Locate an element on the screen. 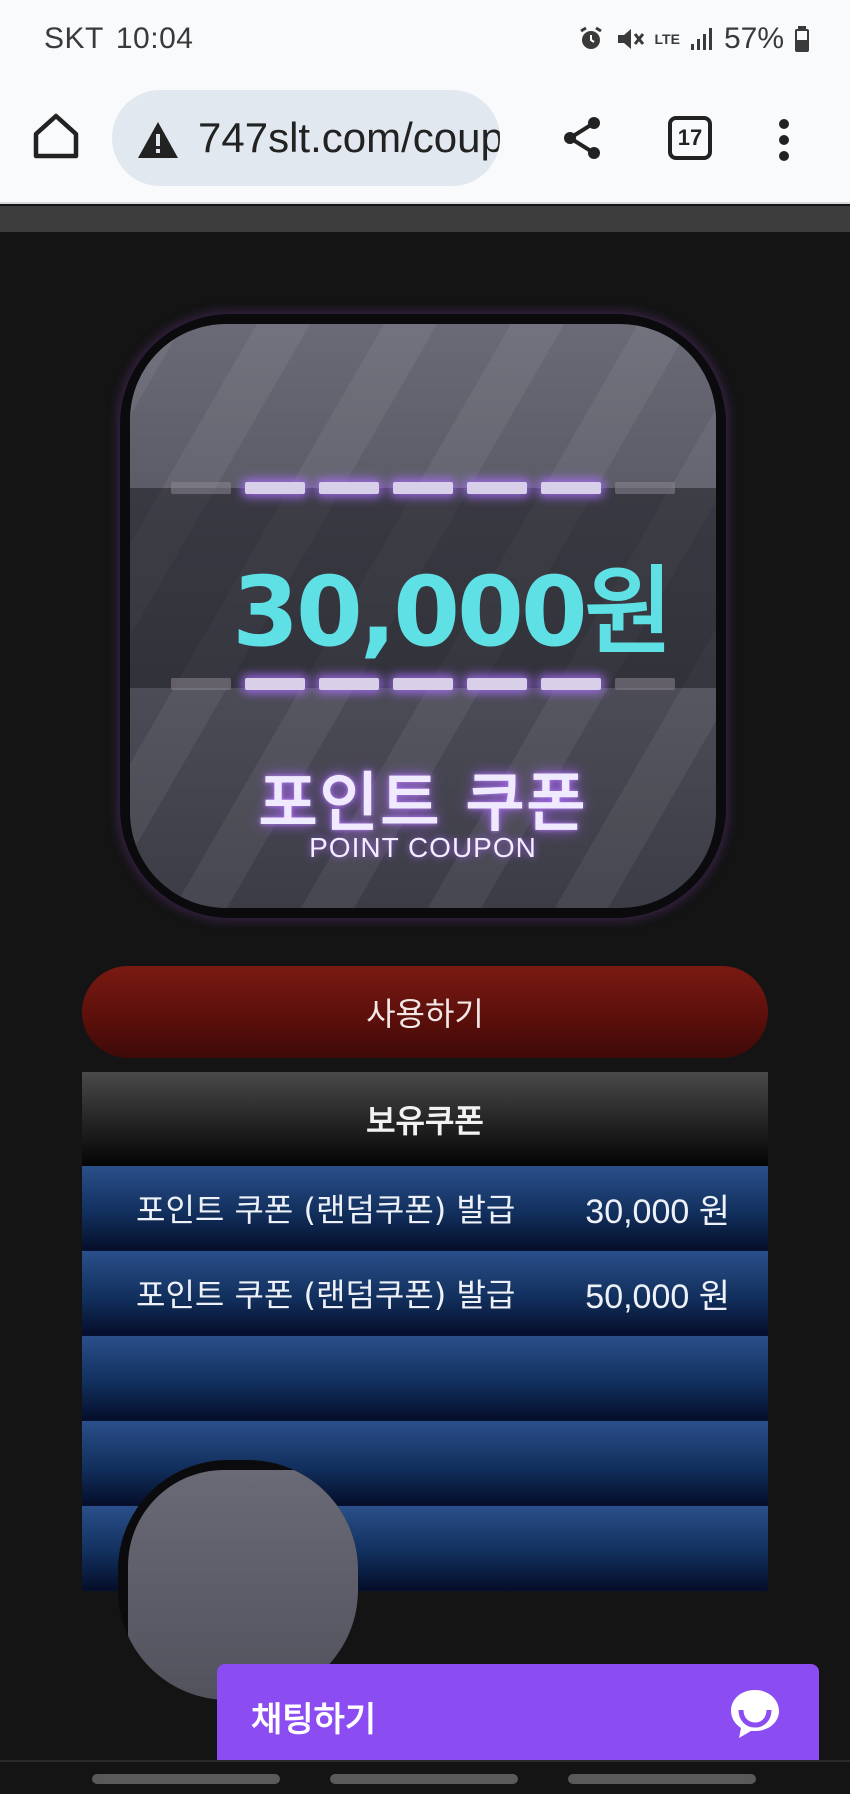  neon-dash-top is located at coordinates (423, 489).